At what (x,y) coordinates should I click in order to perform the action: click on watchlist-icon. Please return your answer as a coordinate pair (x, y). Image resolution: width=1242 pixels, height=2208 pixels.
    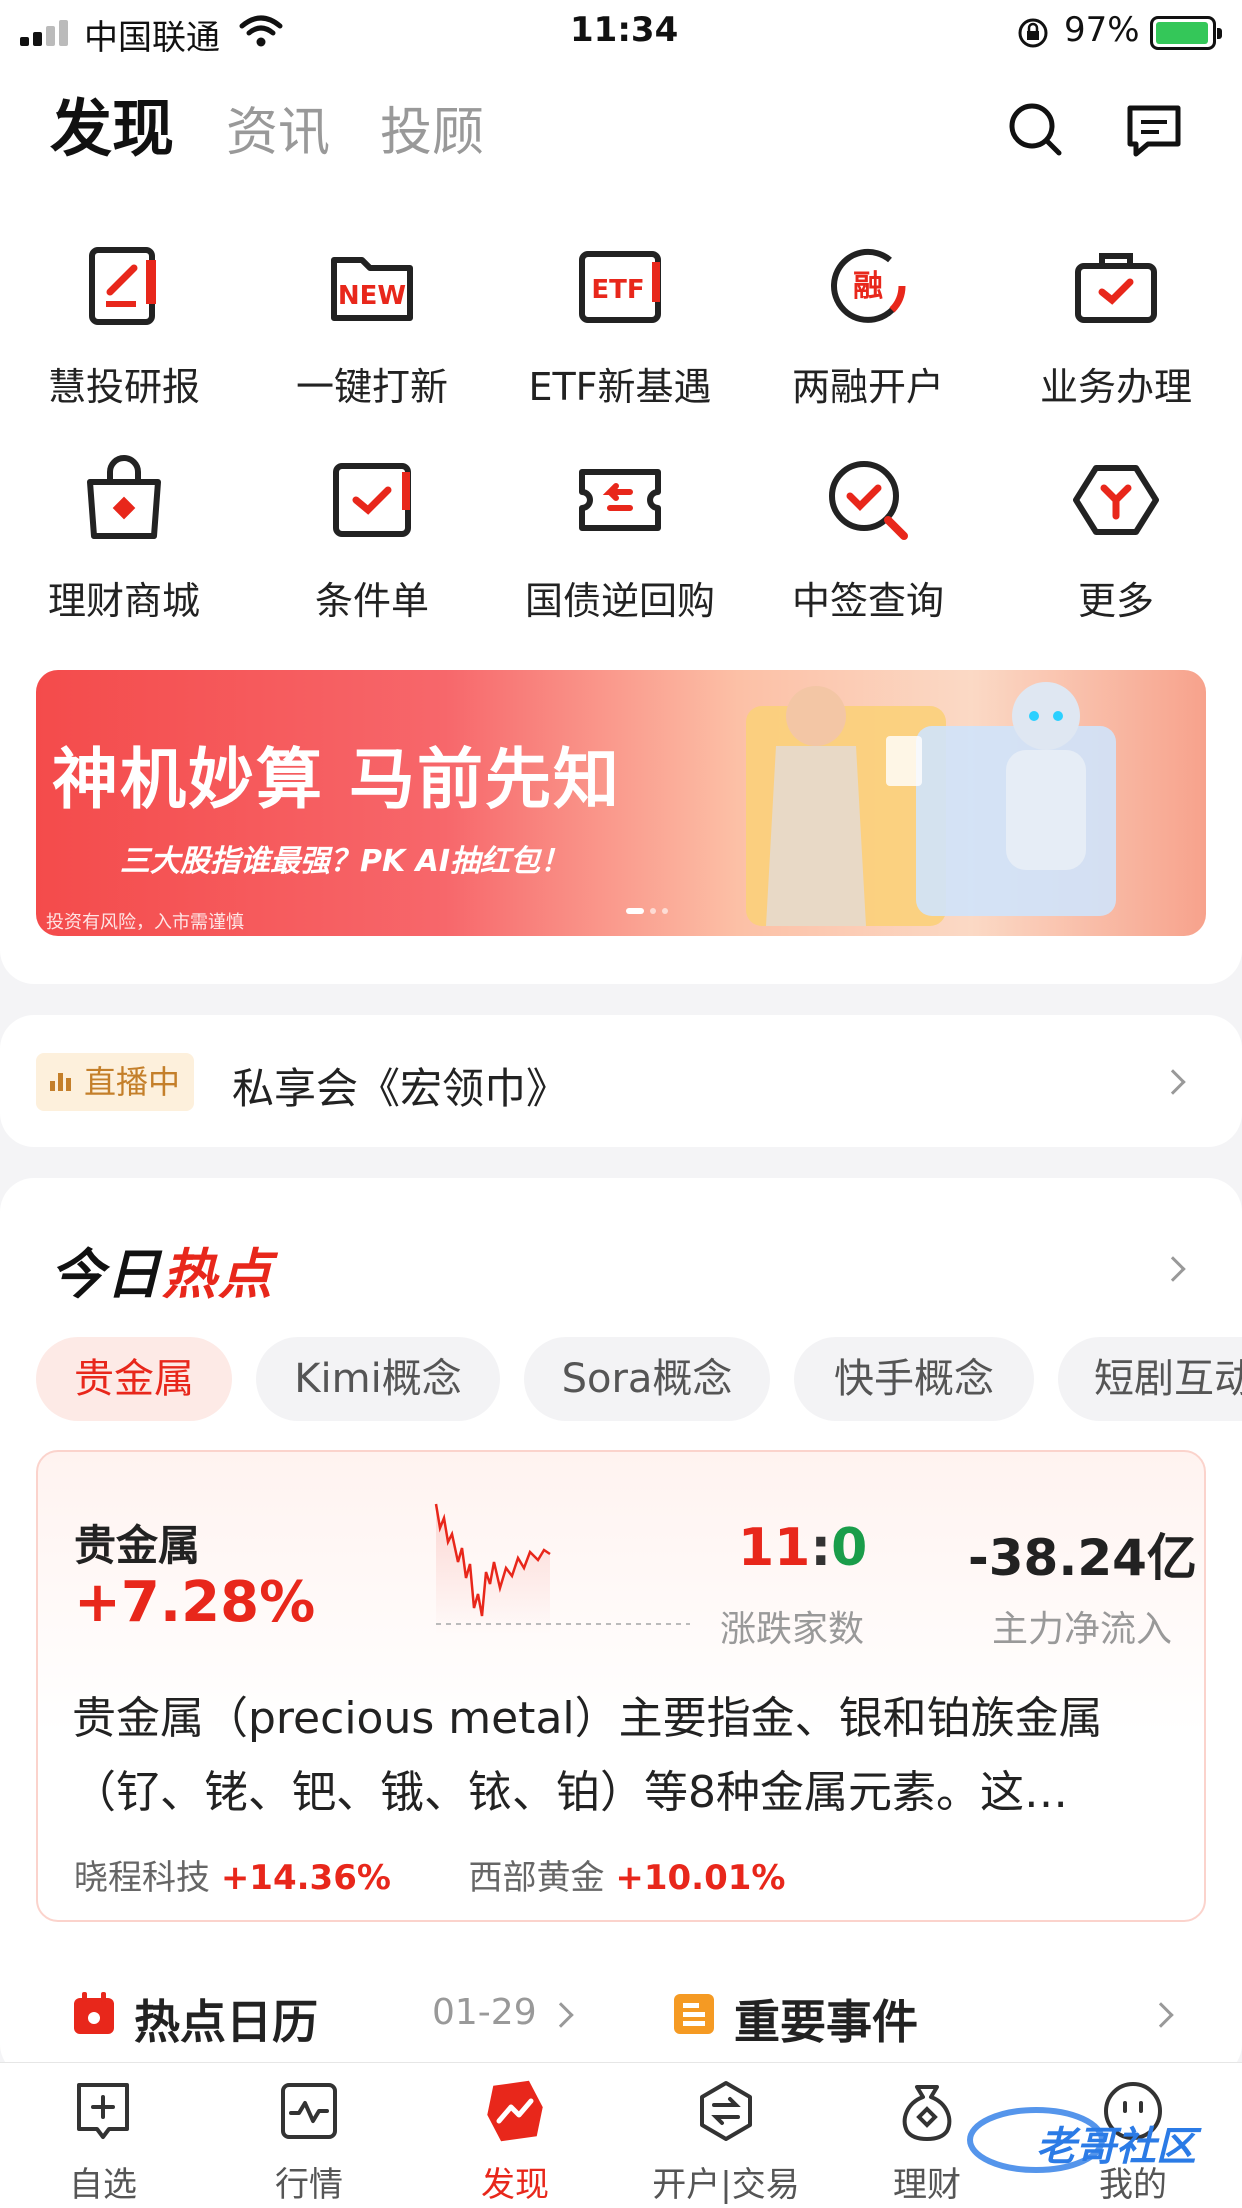
    Looking at the image, I should click on (103, 2111).